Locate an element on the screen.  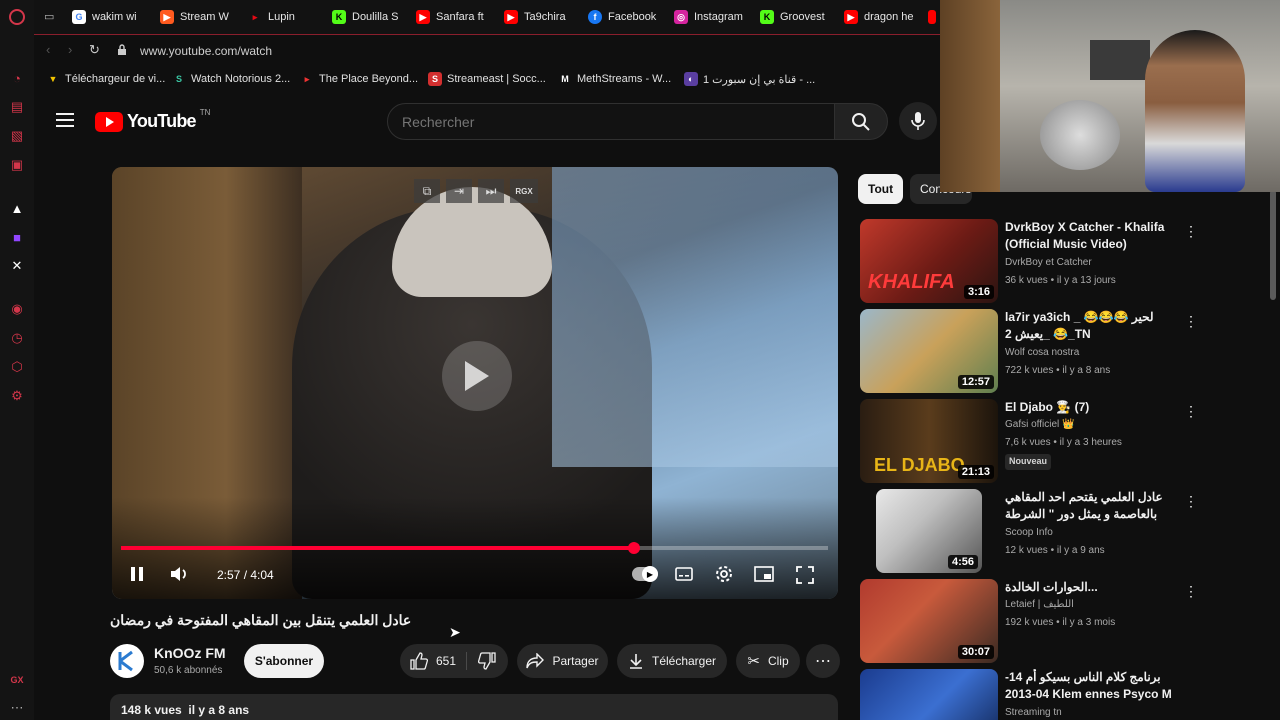
reload-icon: ↻ is located at coordinates (94, 50).